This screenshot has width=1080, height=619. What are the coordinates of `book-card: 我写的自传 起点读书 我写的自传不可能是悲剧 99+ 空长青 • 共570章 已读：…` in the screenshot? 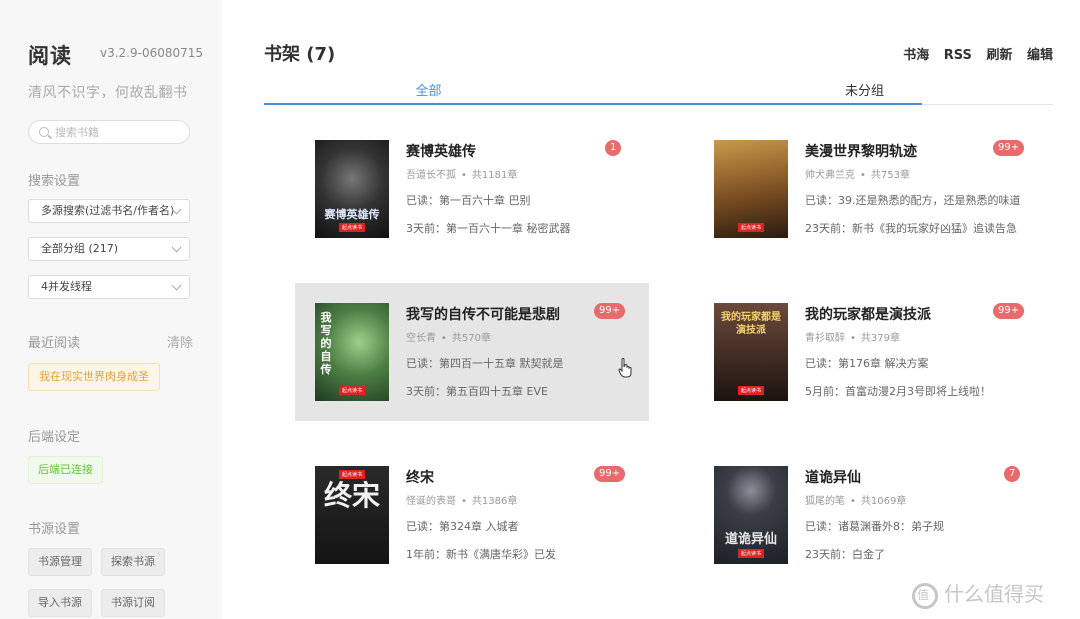 It's located at (472, 352).